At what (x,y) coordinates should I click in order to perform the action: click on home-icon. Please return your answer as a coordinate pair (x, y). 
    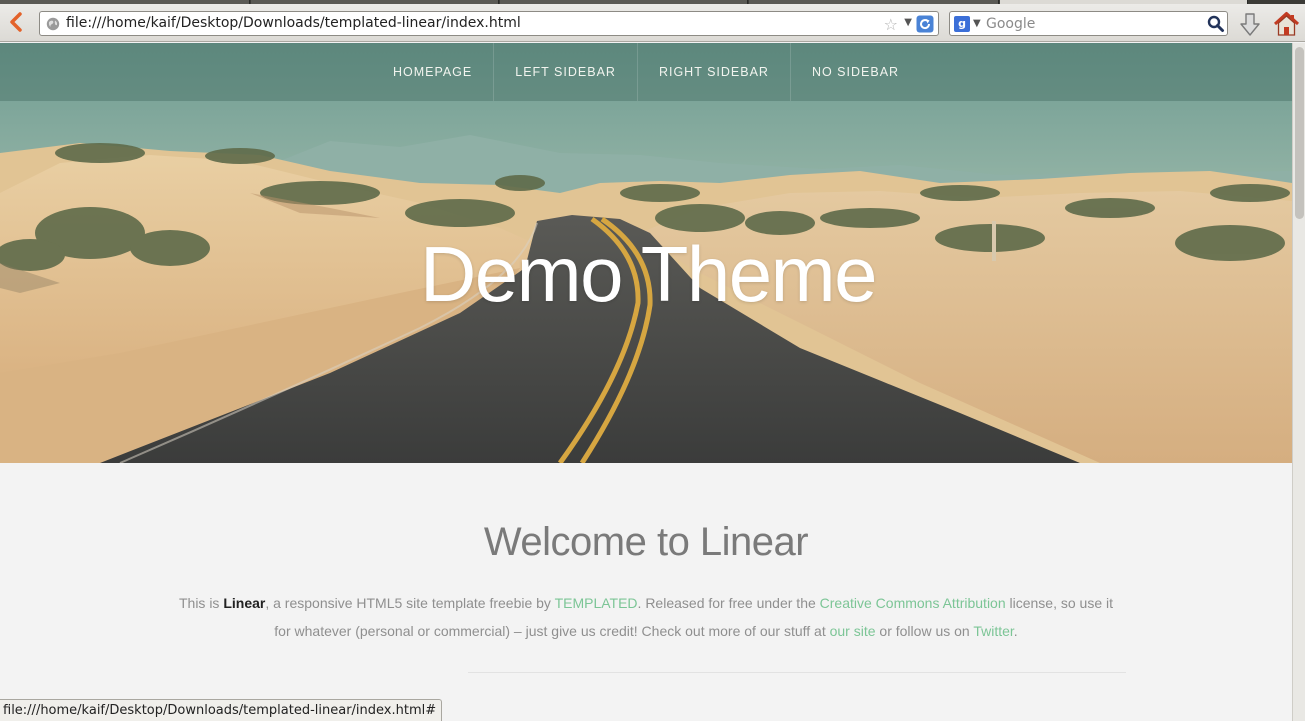
    Looking at the image, I should click on (1286, 24).